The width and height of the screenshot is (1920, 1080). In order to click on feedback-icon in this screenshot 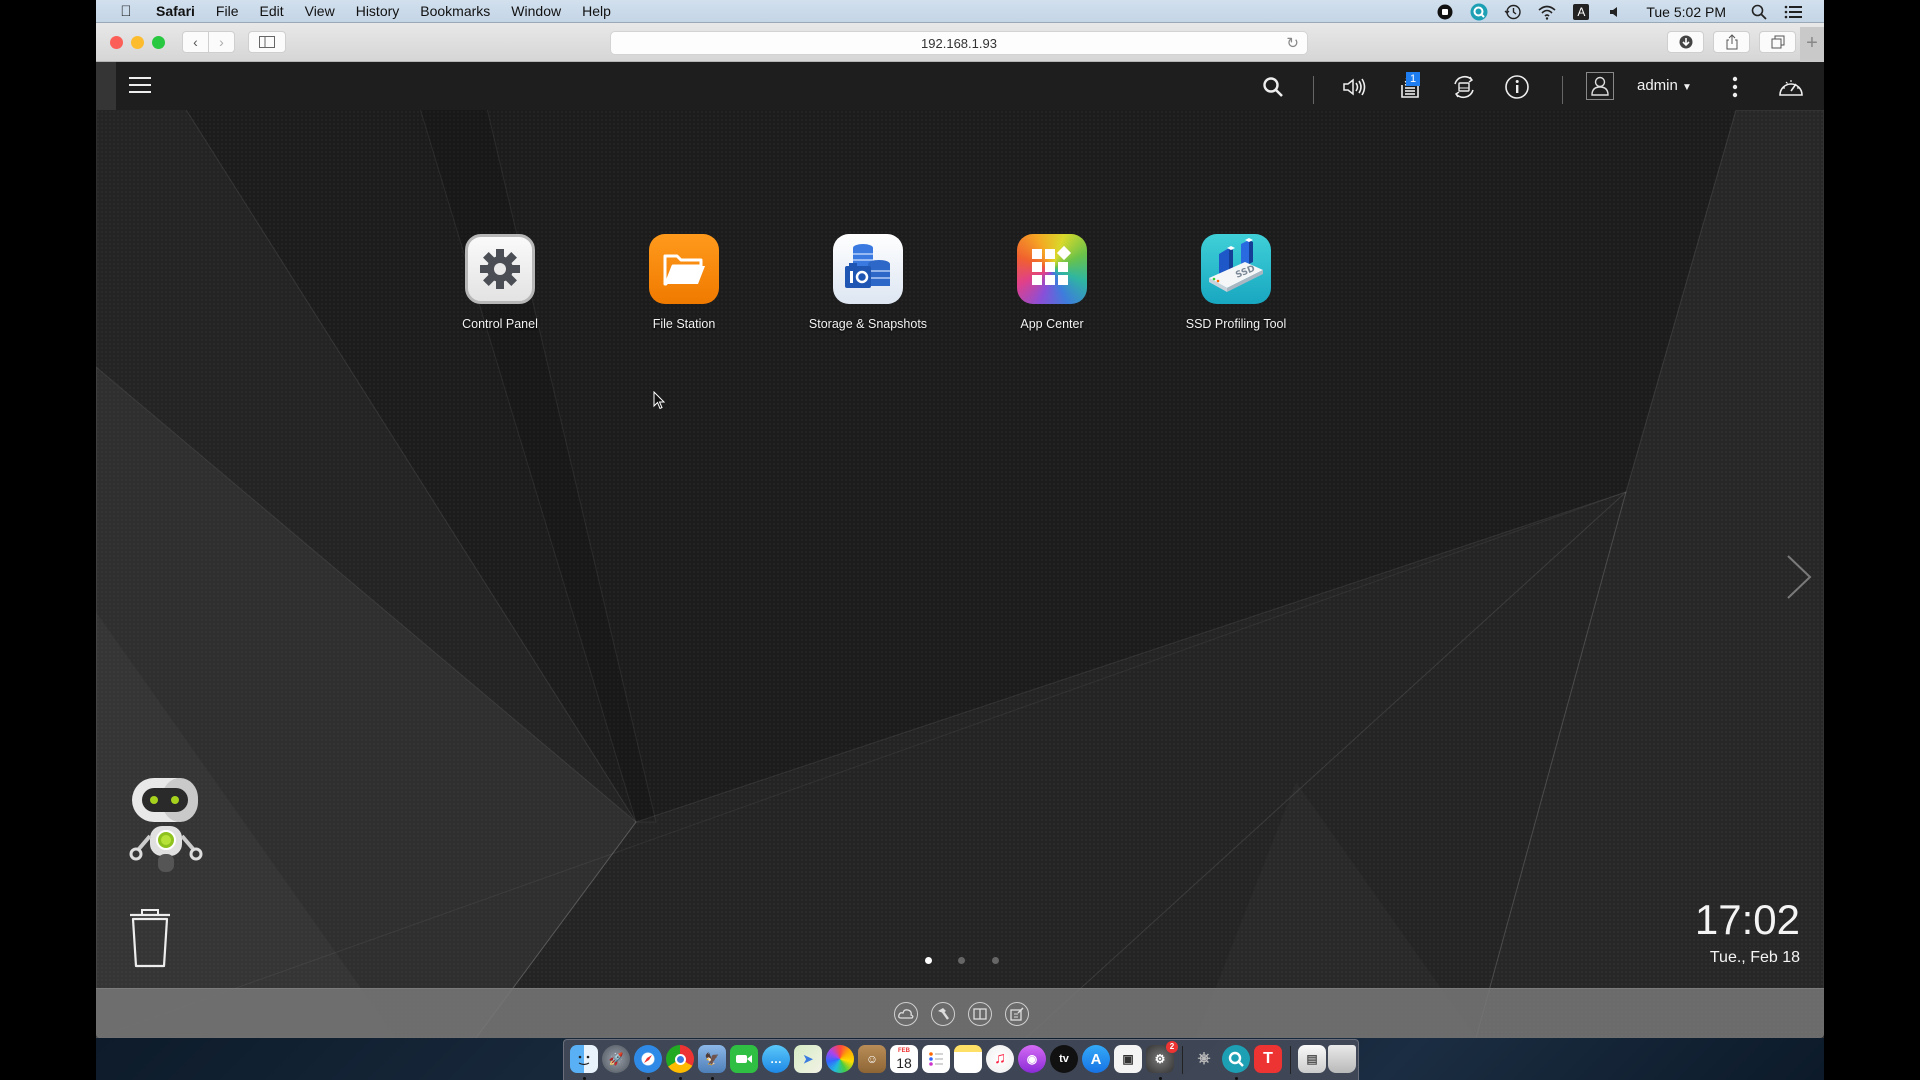, I will do `click(1017, 1014)`.